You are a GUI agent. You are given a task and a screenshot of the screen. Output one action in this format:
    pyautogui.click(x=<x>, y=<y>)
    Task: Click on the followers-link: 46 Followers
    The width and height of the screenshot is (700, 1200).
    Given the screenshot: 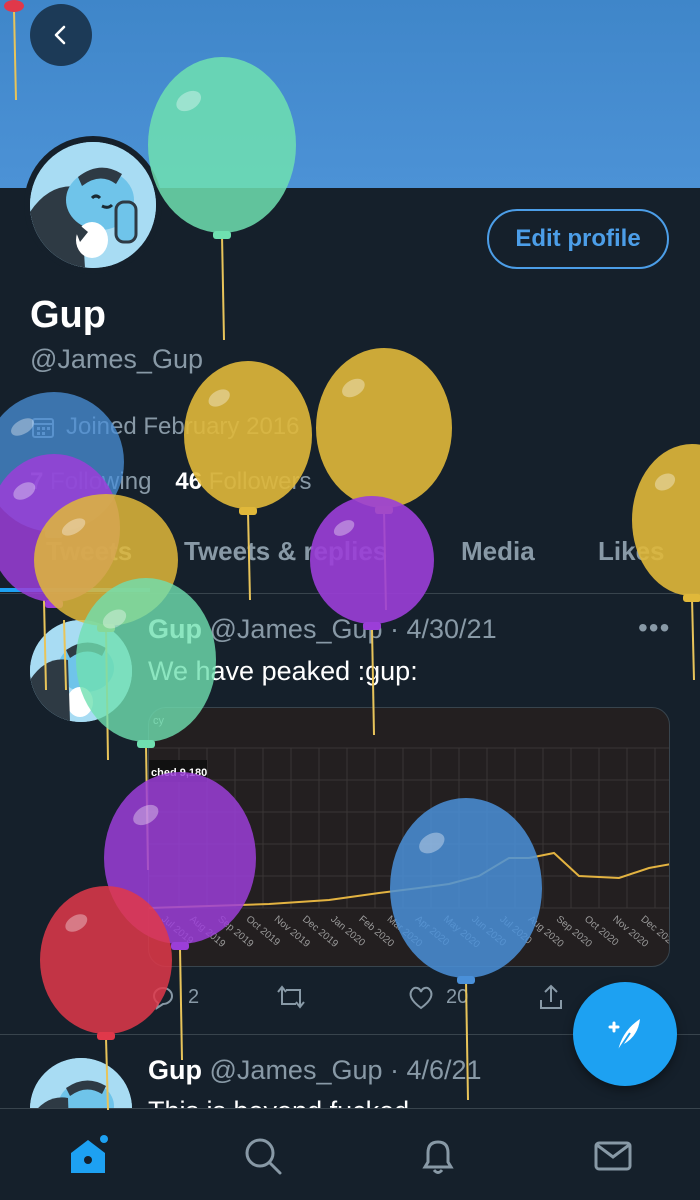 What is the action you would take?
    pyautogui.click(x=243, y=482)
    